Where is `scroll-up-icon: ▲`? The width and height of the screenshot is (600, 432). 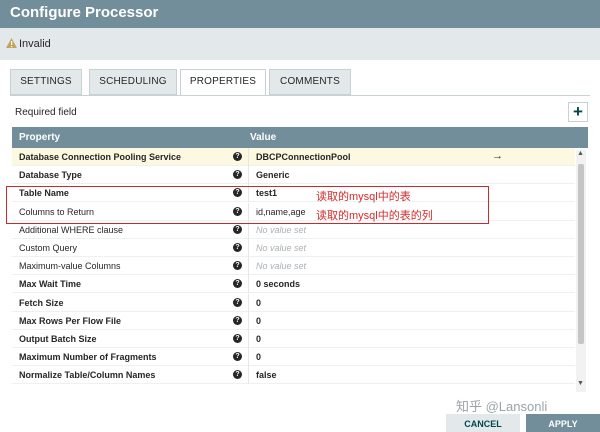
scroll-up-icon: ▲ is located at coordinates (580, 153).